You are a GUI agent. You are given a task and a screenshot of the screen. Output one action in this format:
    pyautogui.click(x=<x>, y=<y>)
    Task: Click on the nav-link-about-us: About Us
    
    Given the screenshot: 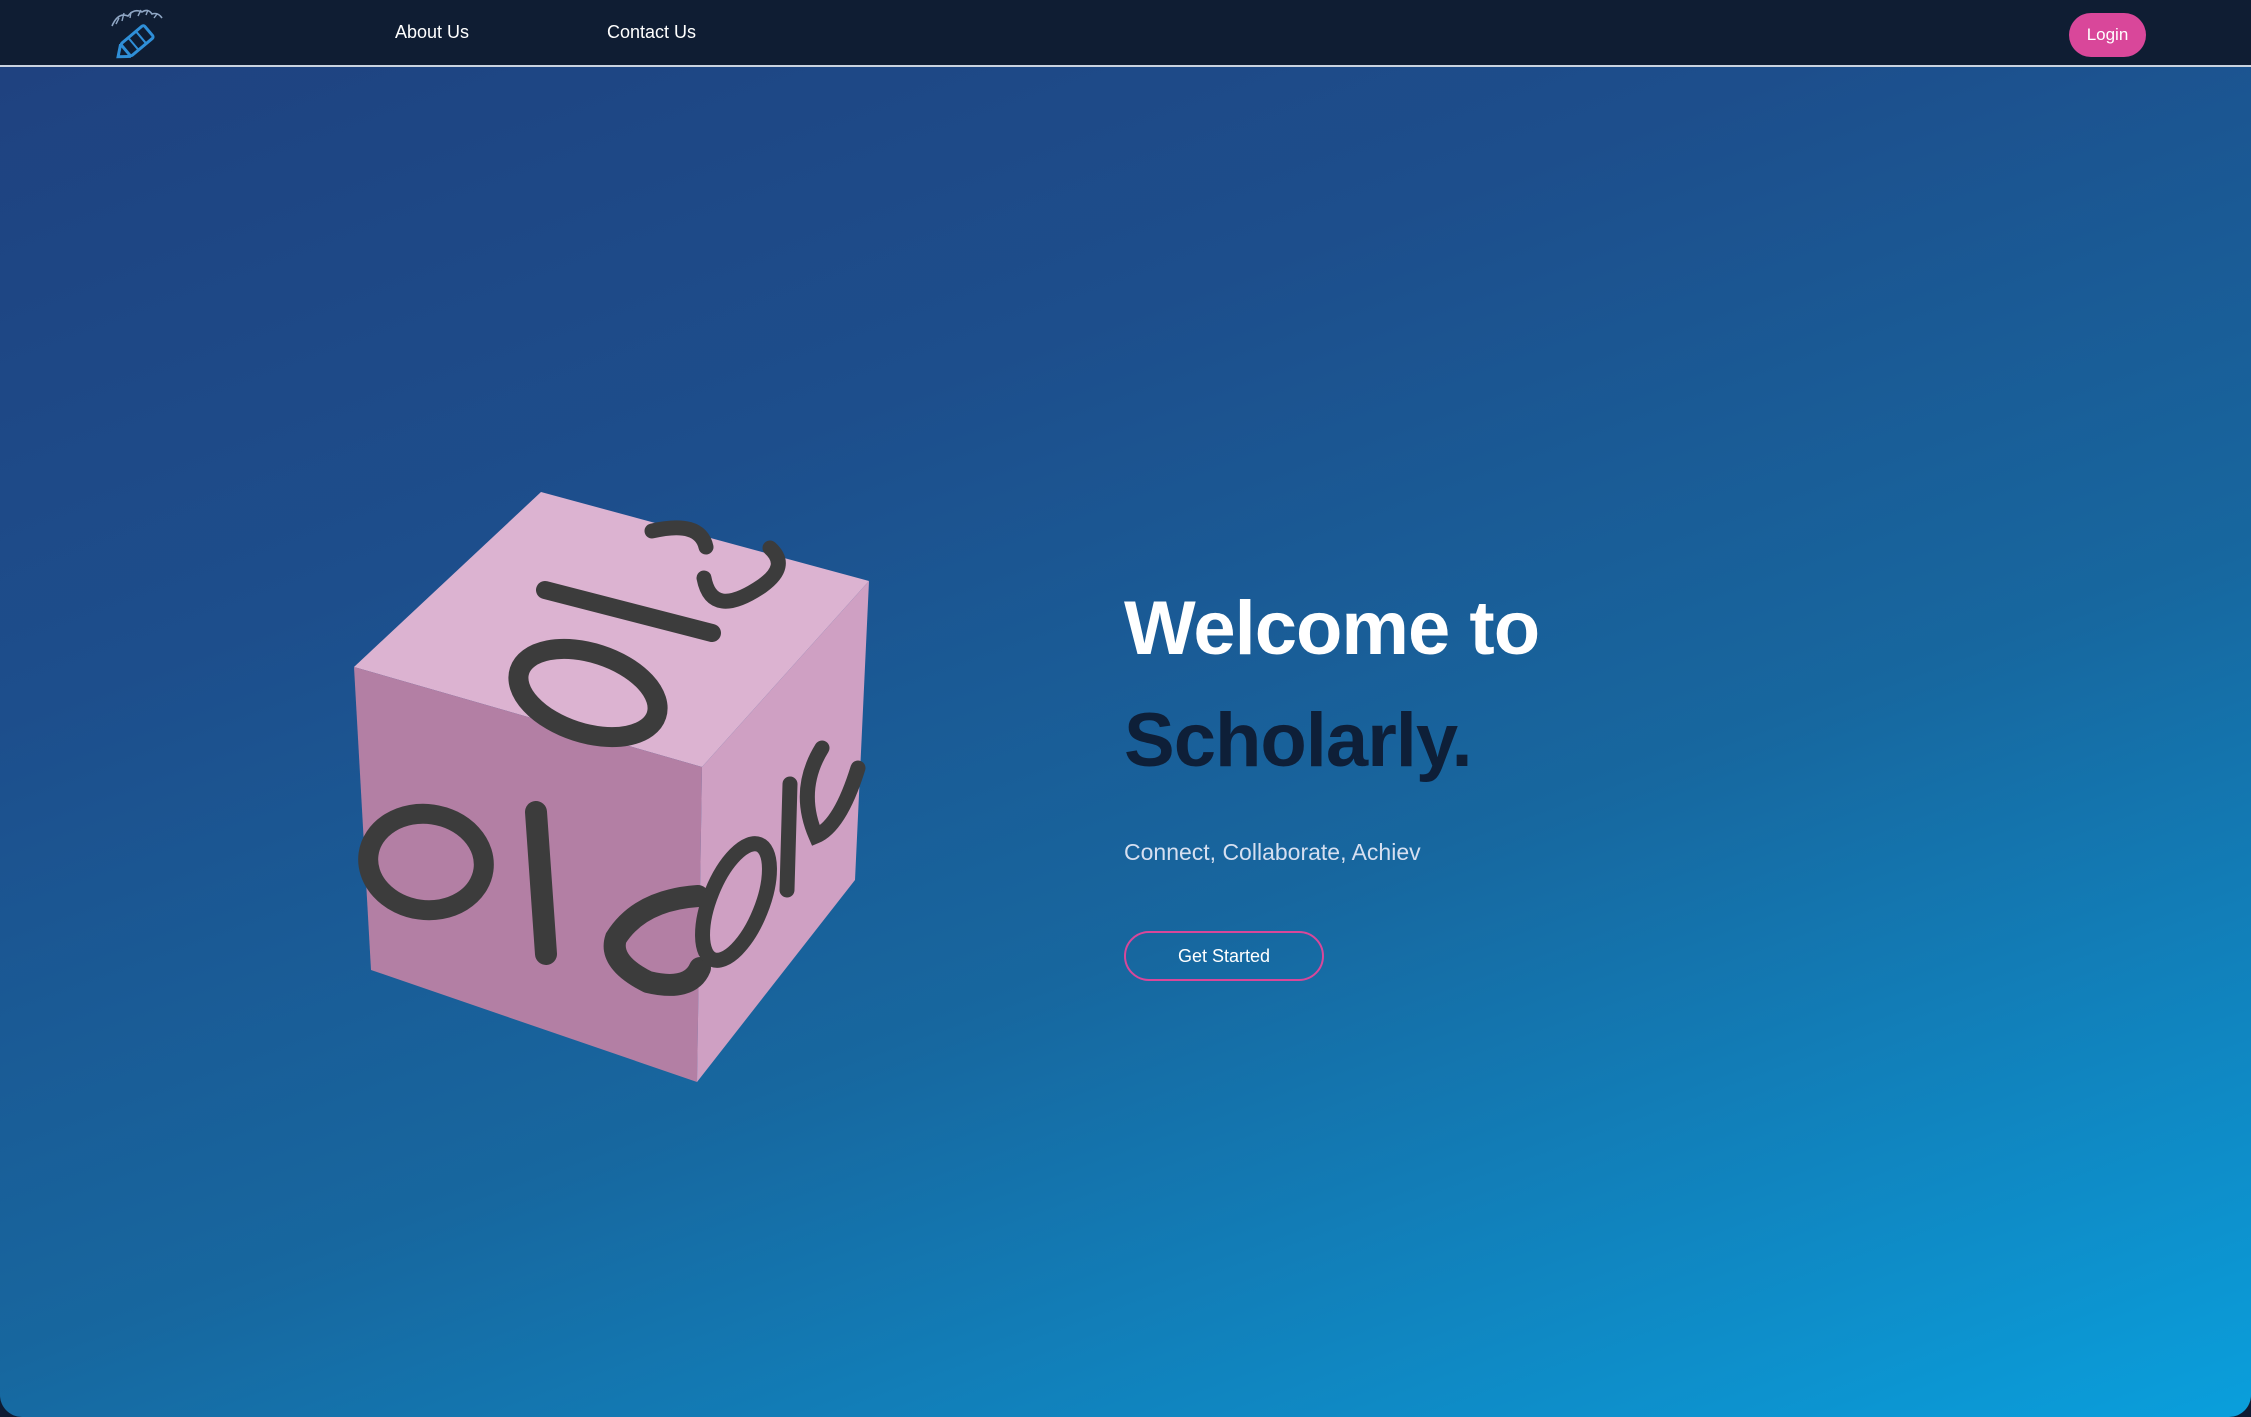 What is the action you would take?
    pyautogui.click(x=432, y=32)
    